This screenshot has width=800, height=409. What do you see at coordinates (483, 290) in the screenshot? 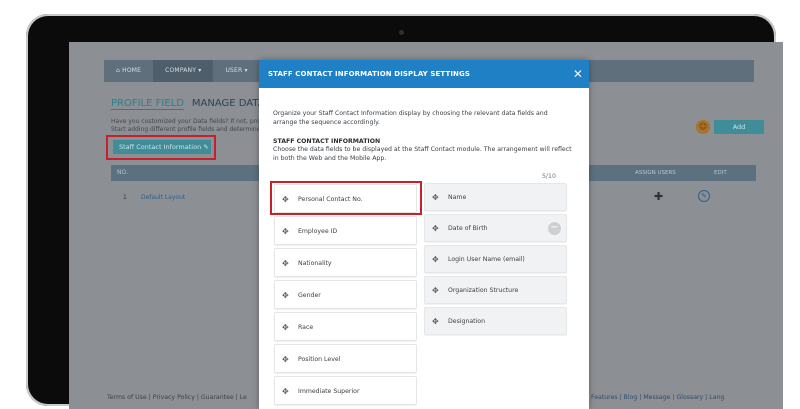
I see `field-label: Organization Structure` at bounding box center [483, 290].